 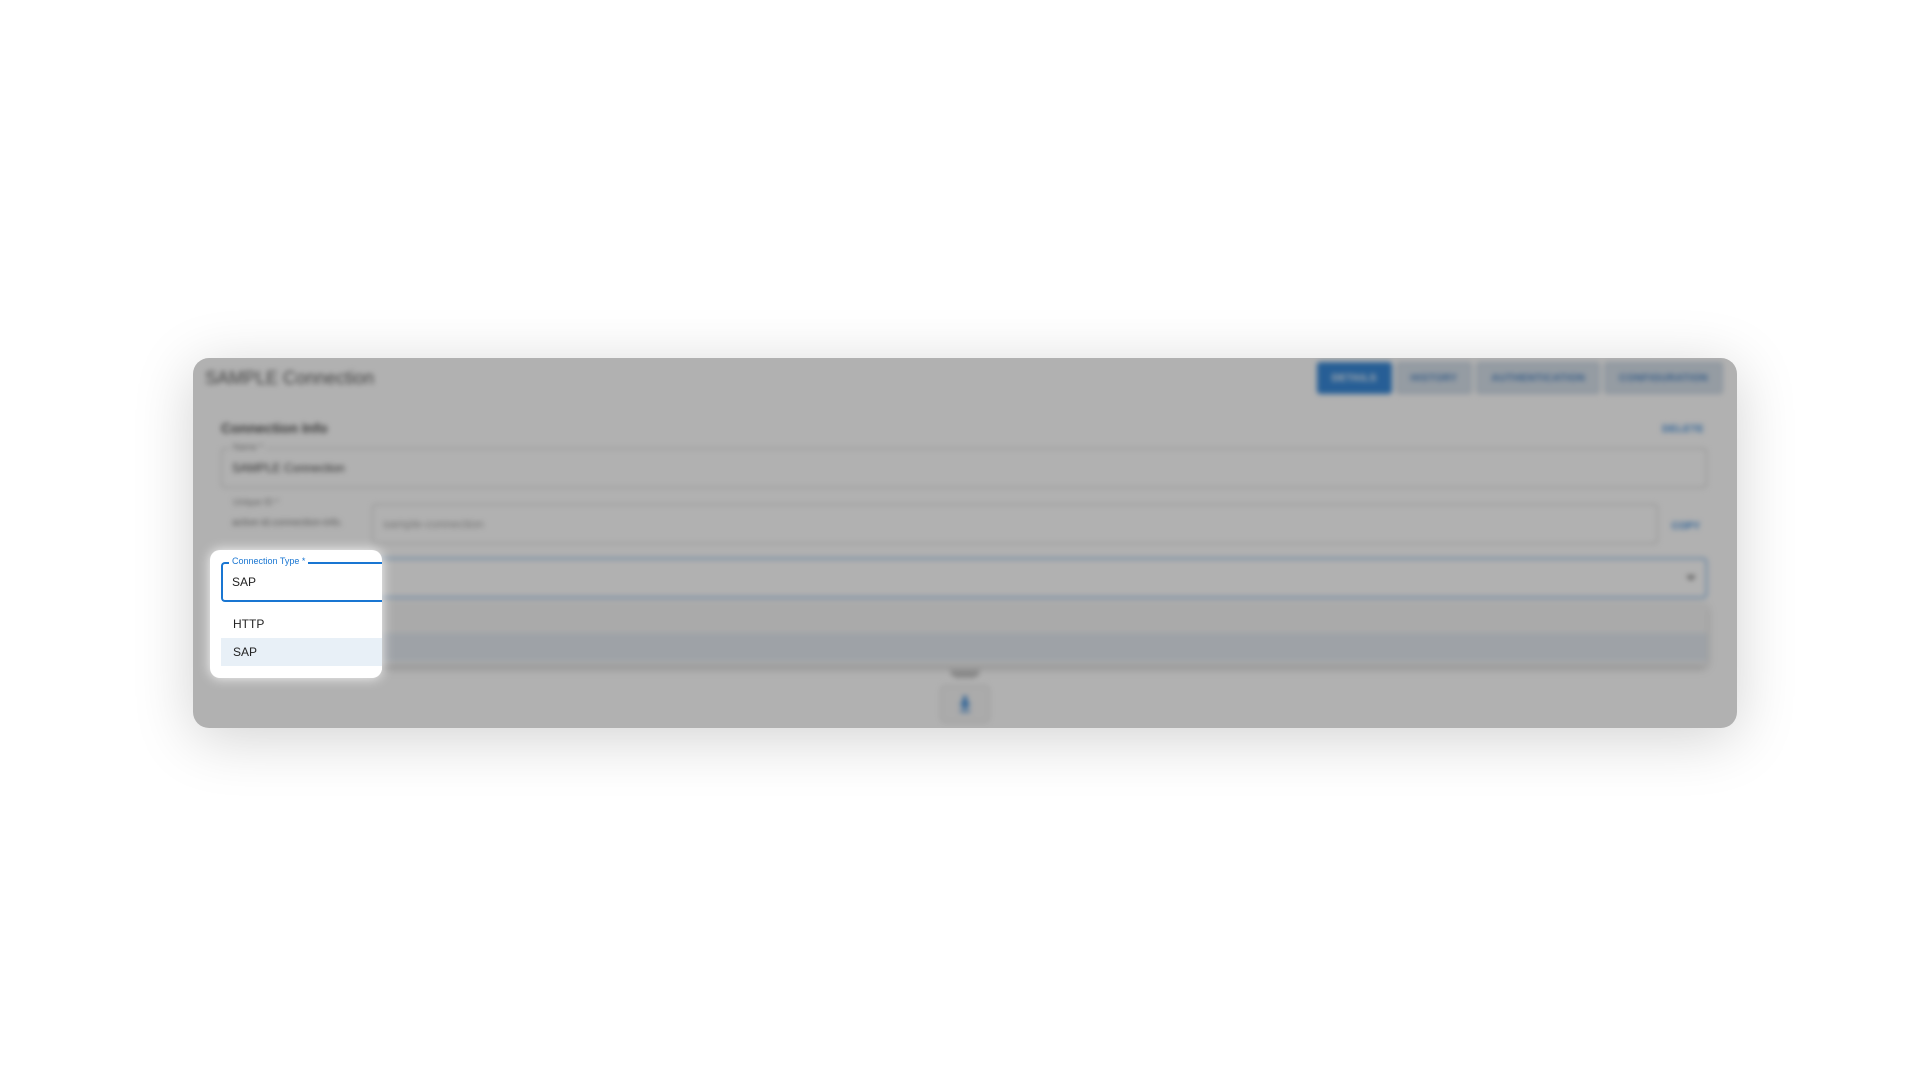 What do you see at coordinates (964, 465) in the screenshot?
I see `name-field: Name * SAMPLE Connection` at bounding box center [964, 465].